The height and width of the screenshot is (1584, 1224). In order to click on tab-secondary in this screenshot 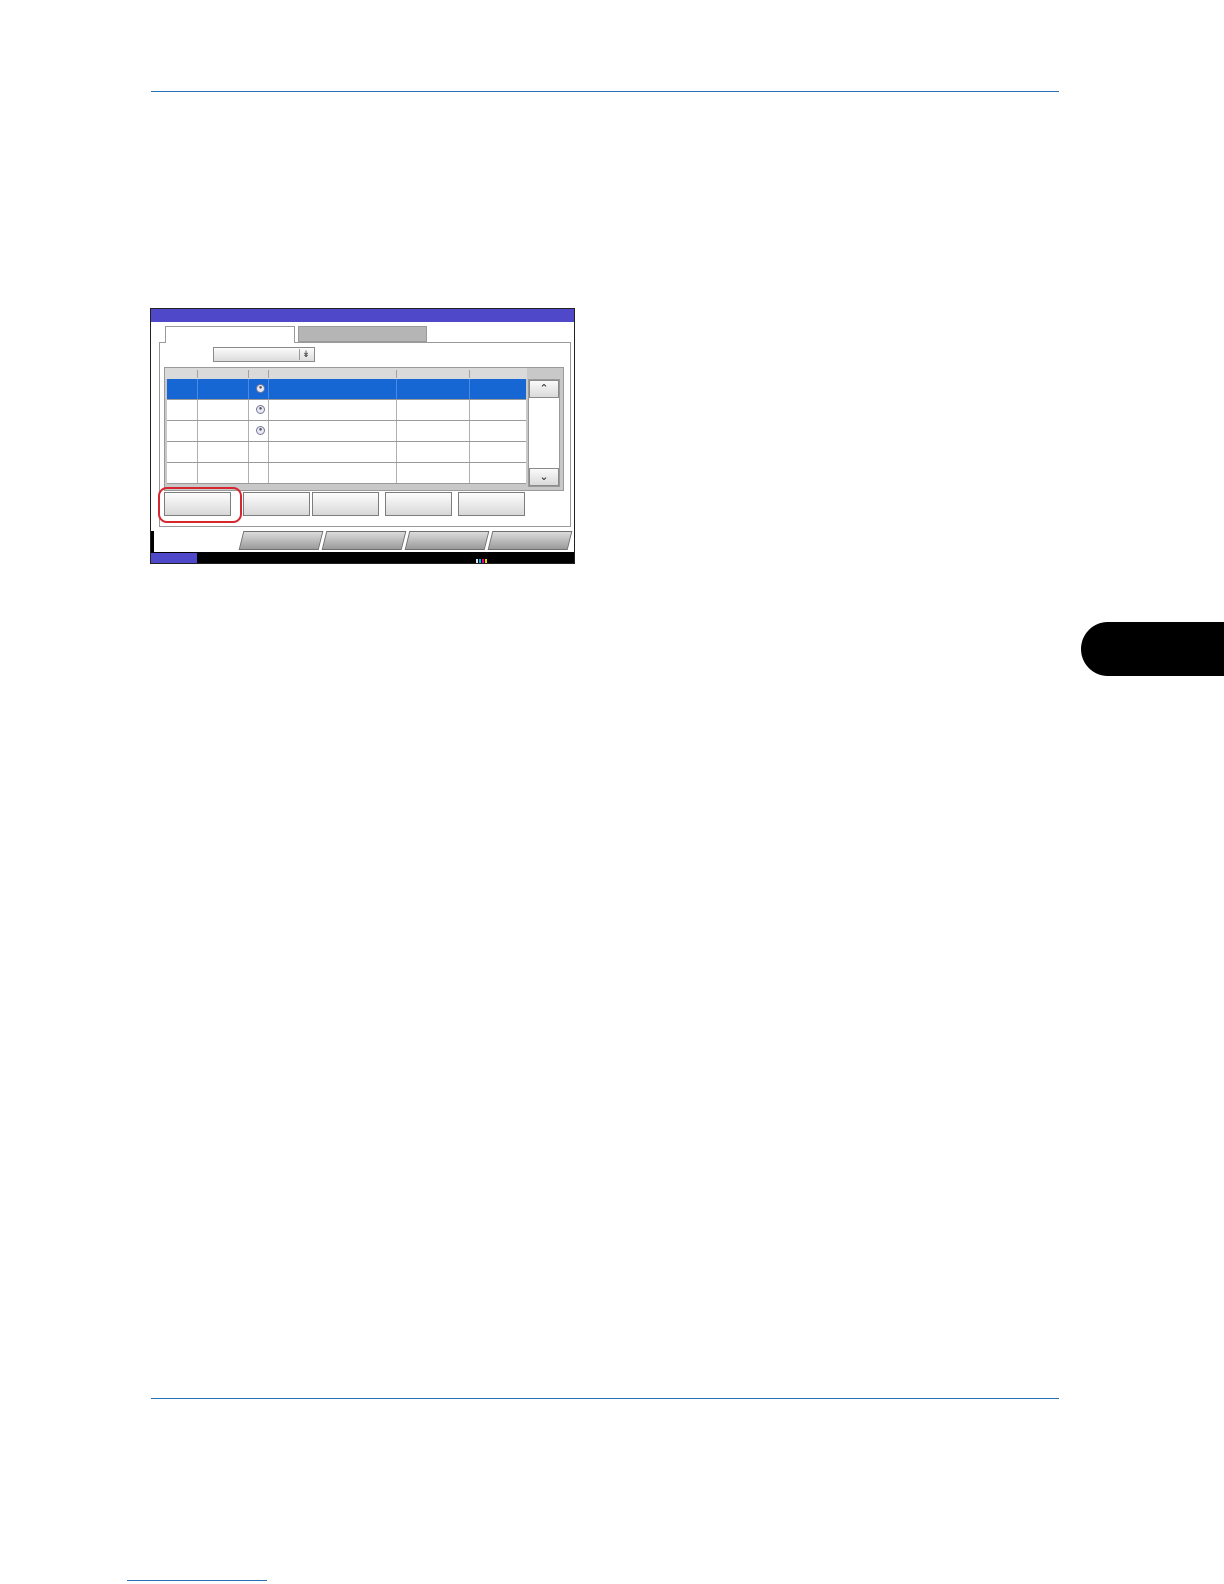, I will do `click(362, 334)`.